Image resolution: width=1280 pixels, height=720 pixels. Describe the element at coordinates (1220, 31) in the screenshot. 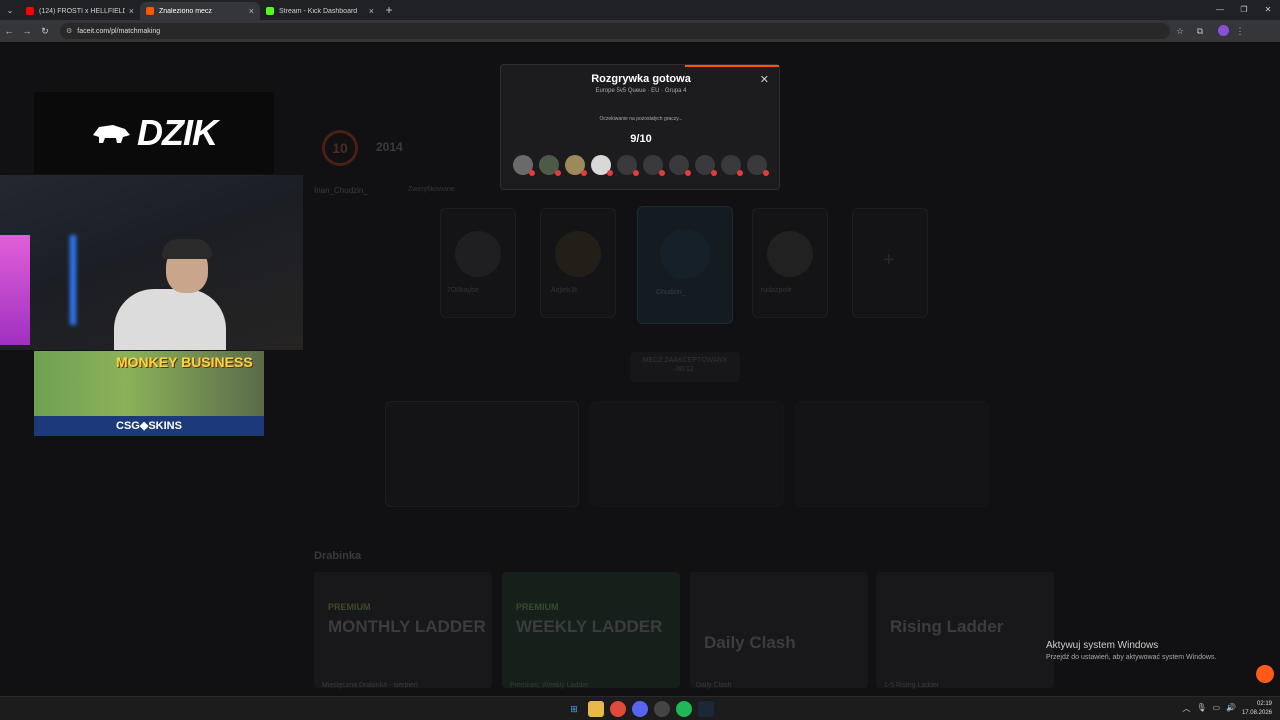

I see `profile-icon` at that location.